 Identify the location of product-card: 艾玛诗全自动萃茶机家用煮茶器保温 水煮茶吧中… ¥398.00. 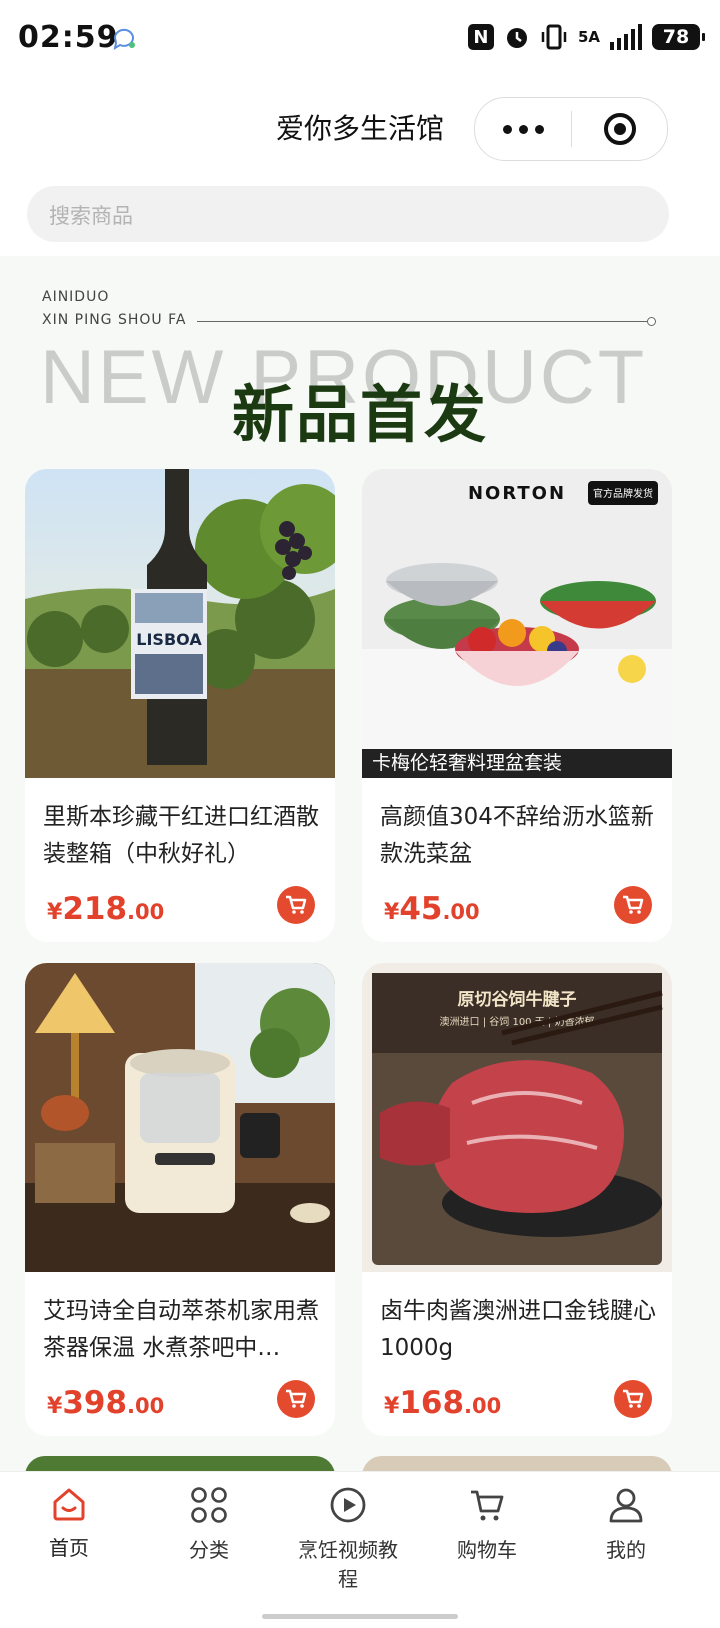
(180, 1199).